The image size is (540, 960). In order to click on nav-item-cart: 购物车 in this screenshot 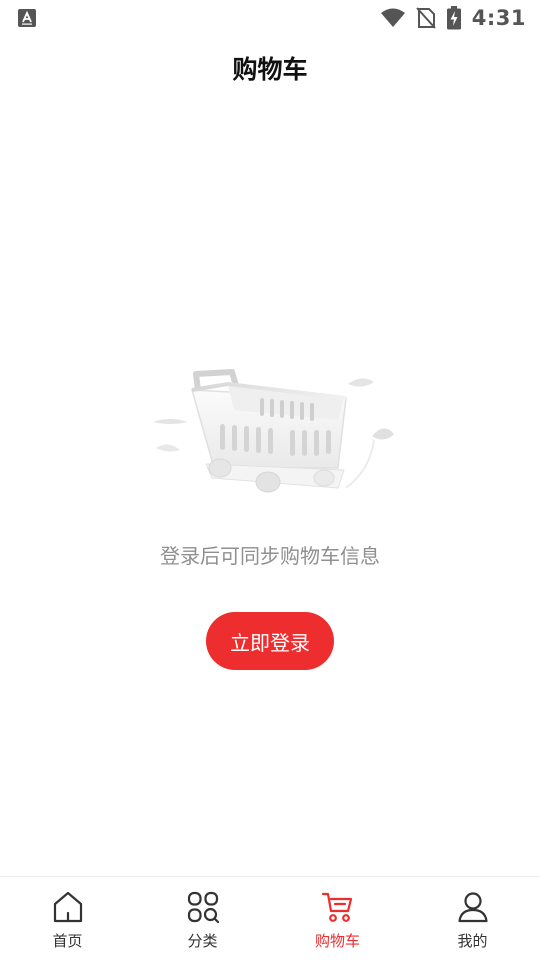, I will do `click(337, 918)`.